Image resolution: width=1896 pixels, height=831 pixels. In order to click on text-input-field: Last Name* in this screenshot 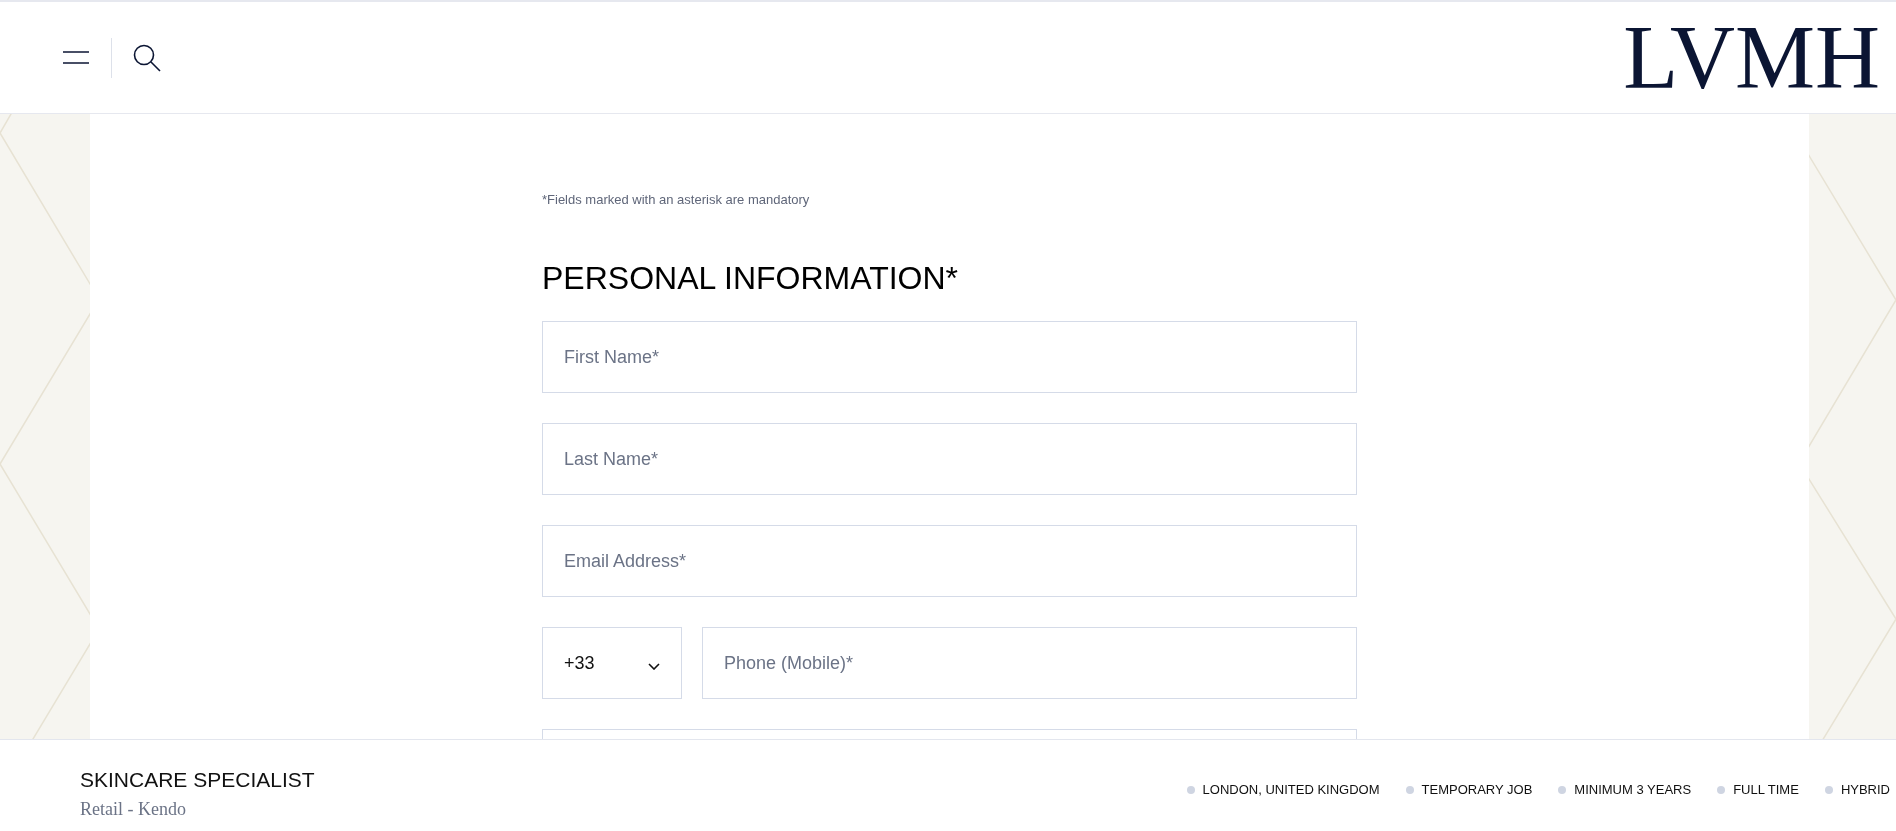, I will do `click(949, 459)`.